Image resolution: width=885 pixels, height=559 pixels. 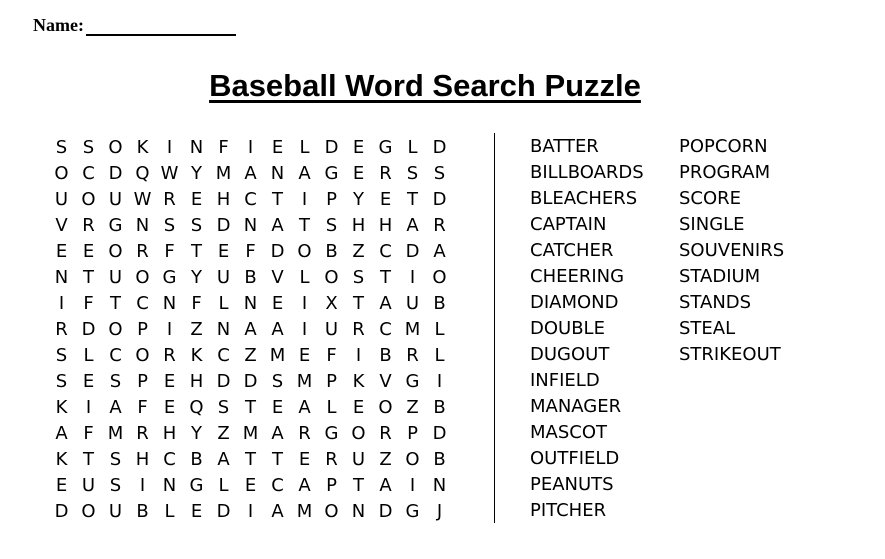 I want to click on grid-letter: Y, so click(x=358, y=199).